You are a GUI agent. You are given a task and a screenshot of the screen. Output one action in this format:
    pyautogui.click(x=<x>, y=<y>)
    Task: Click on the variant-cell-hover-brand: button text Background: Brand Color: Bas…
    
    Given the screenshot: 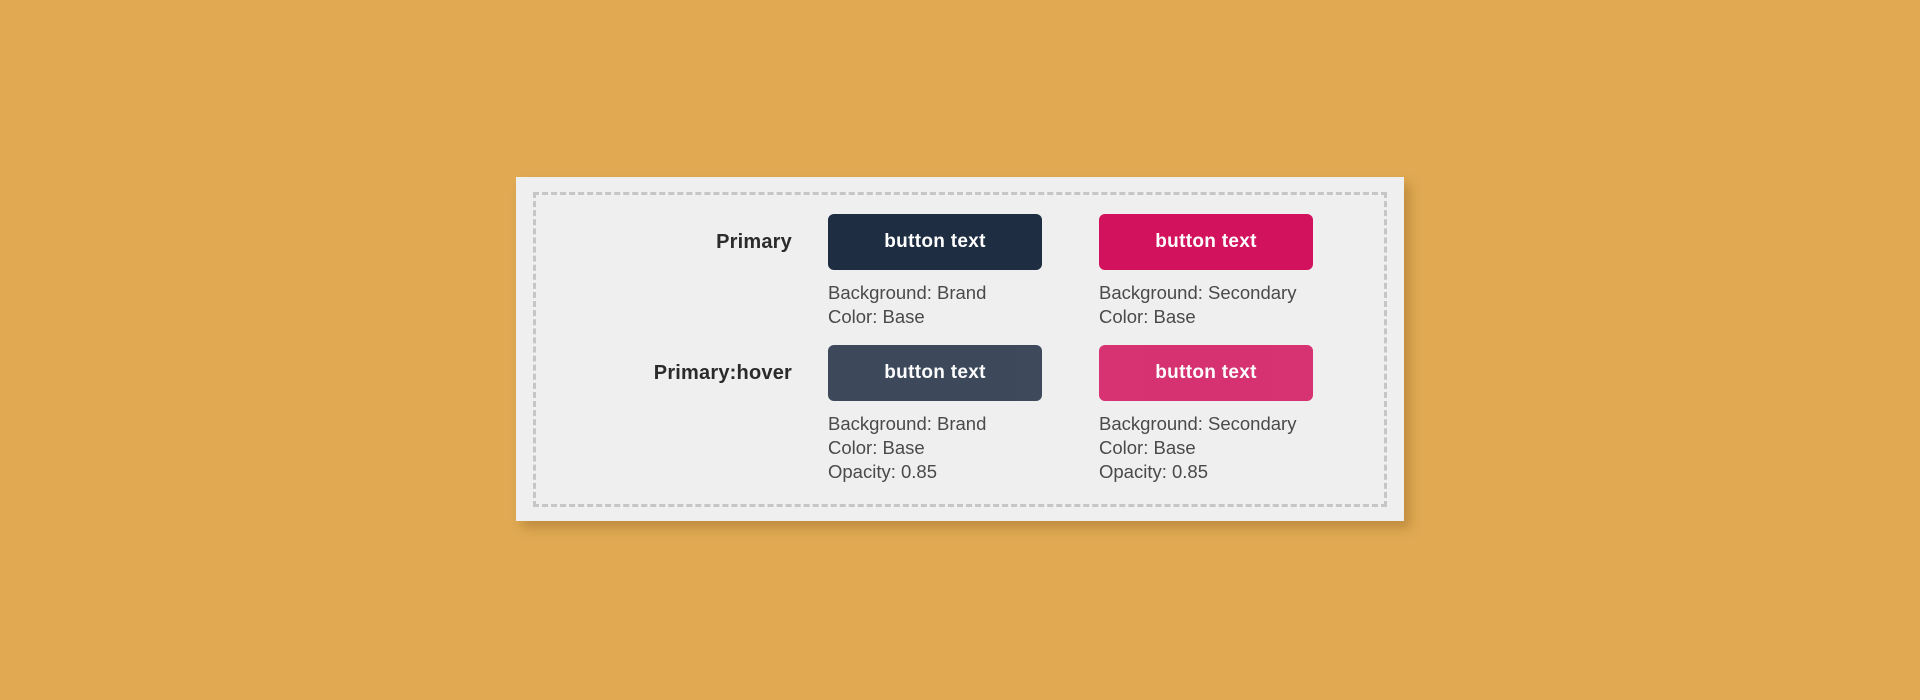 What is the action you would take?
    pyautogui.click(x=935, y=414)
    